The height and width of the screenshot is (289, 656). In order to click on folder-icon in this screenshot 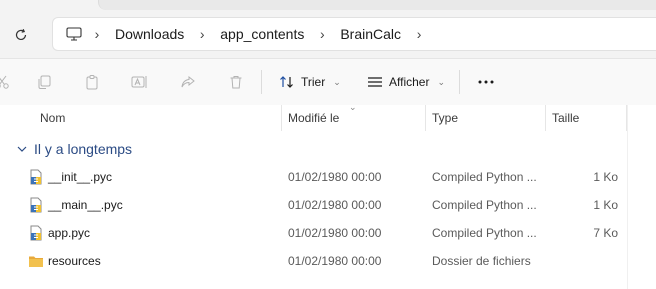, I will do `click(36, 261)`.